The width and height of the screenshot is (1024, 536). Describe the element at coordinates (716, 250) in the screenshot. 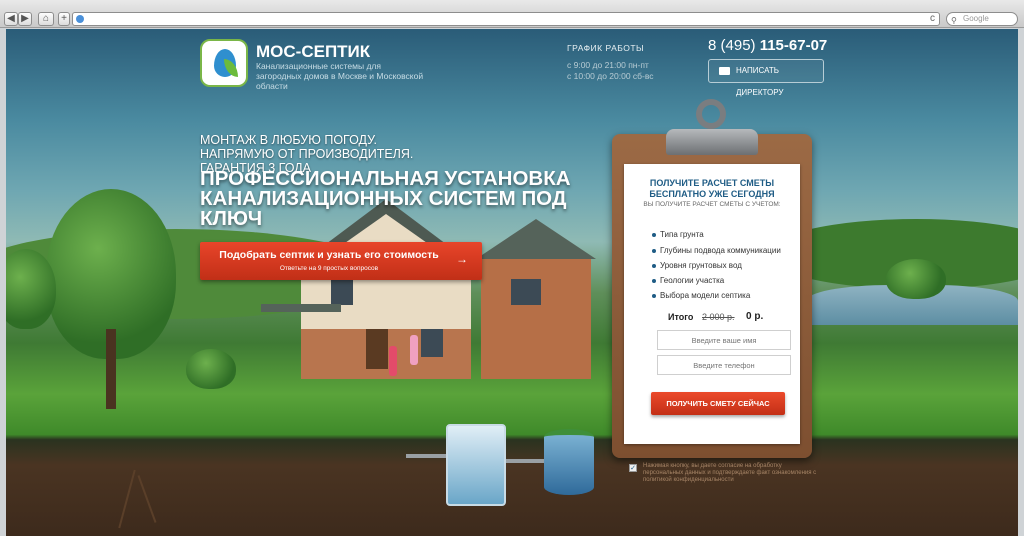

I see `list-item: Глубины подвода коммуникации` at that location.